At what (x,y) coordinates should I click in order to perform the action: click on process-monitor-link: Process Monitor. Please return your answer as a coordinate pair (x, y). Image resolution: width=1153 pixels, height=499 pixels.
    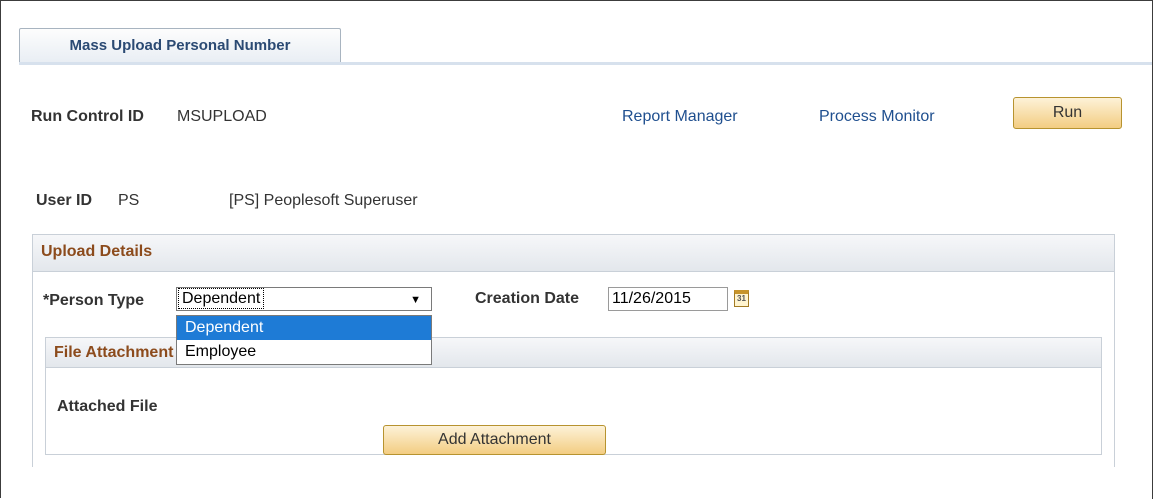
    Looking at the image, I should click on (877, 117).